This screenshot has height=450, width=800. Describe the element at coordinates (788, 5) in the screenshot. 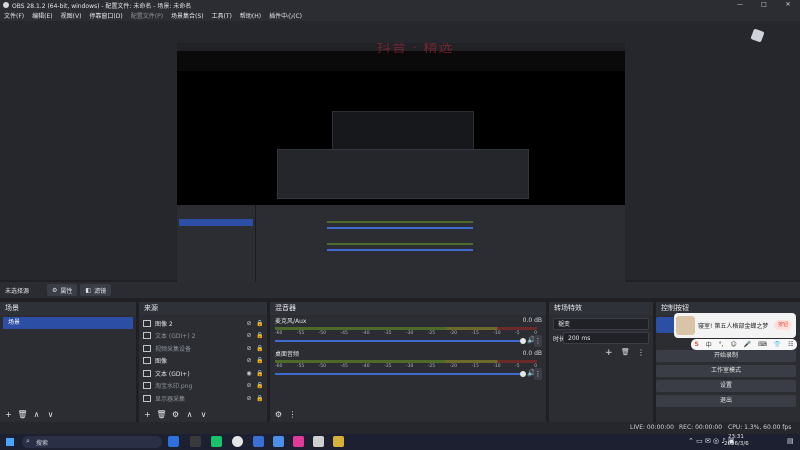

I see `close-button: ✕` at that location.